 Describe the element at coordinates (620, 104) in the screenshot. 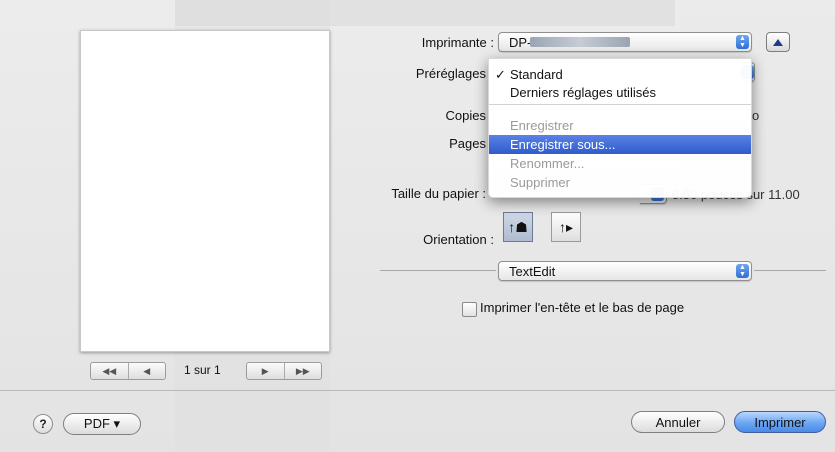

I see `menu-separator` at that location.